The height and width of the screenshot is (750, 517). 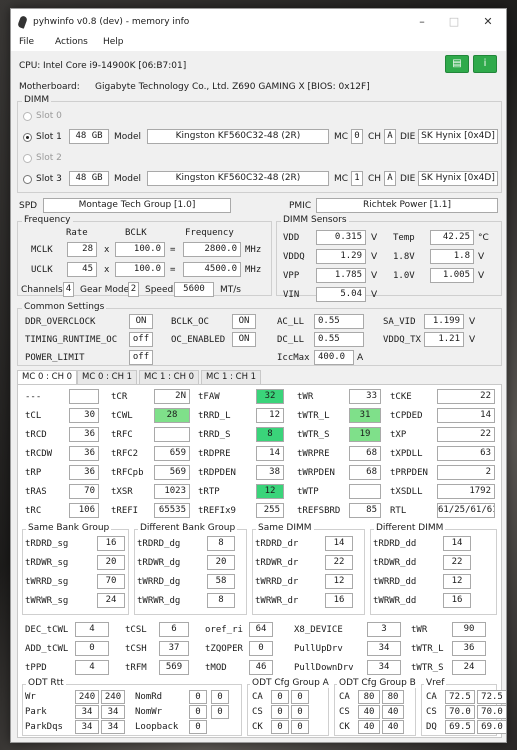 I want to click on menu-bar: File Actions Help, so click(x=258, y=43).